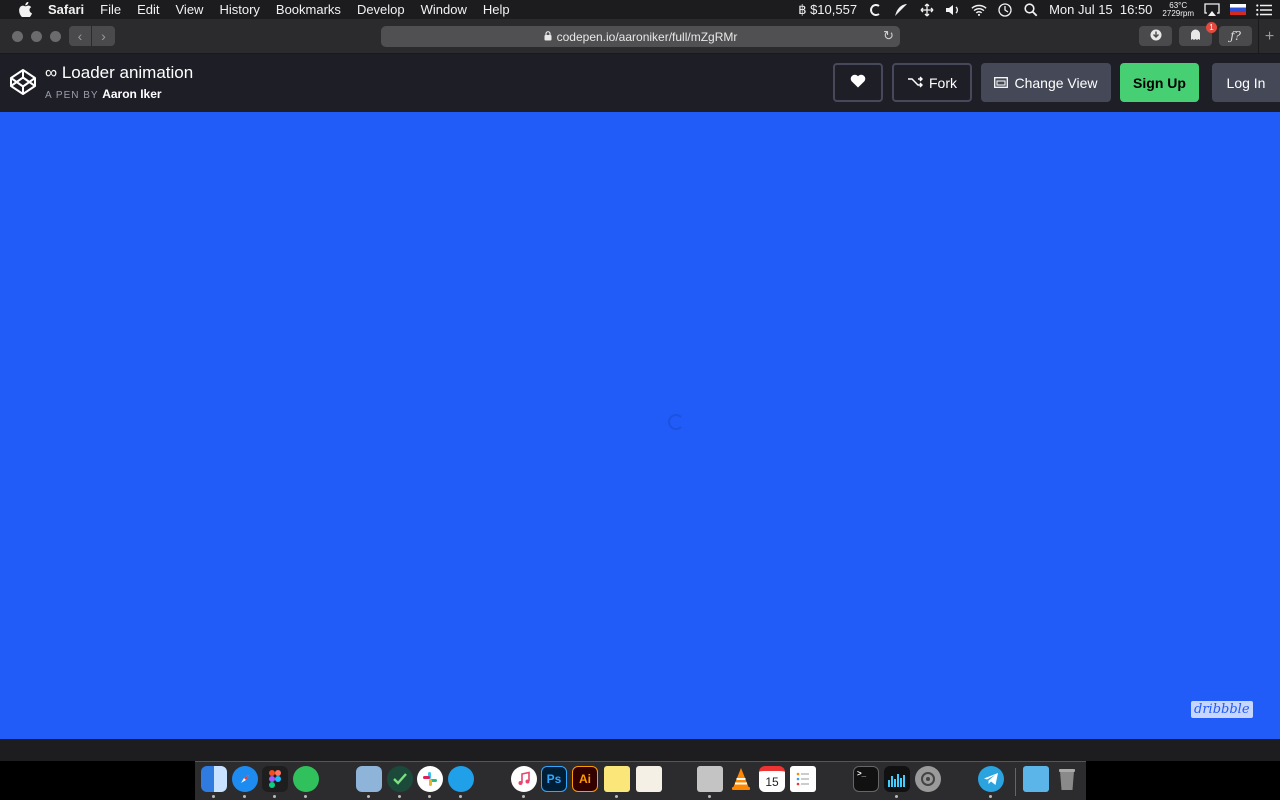 The width and height of the screenshot is (1280, 800). Describe the element at coordinates (953, 10) in the screenshot. I see `volume-icon` at that location.